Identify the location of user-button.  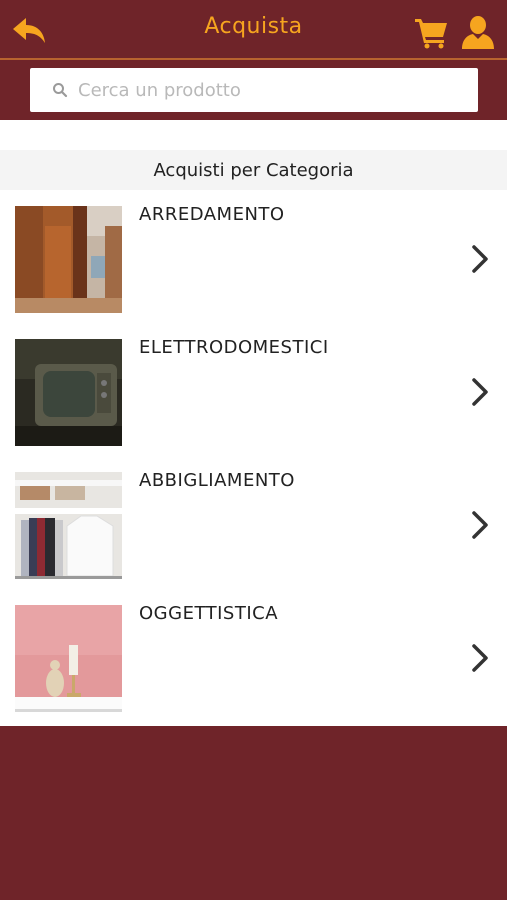
(478, 32).